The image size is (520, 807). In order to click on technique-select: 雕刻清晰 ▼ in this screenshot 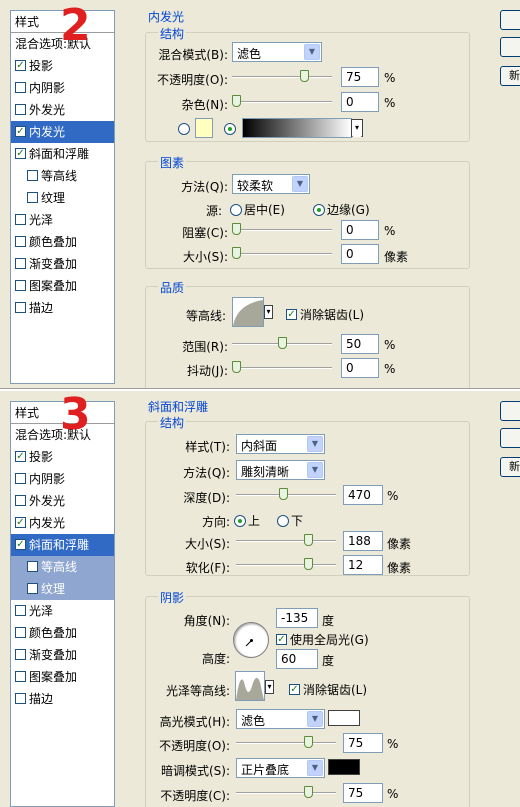, I will do `click(280, 470)`.